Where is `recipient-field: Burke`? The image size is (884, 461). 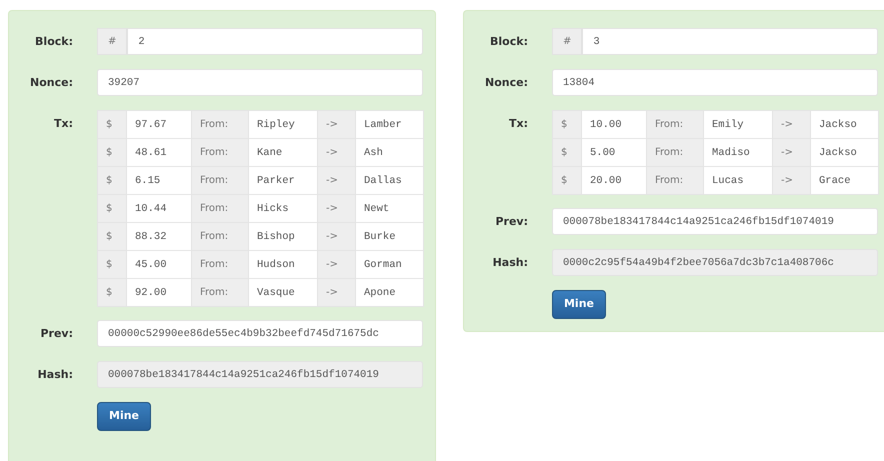 recipient-field: Burke is located at coordinates (389, 236).